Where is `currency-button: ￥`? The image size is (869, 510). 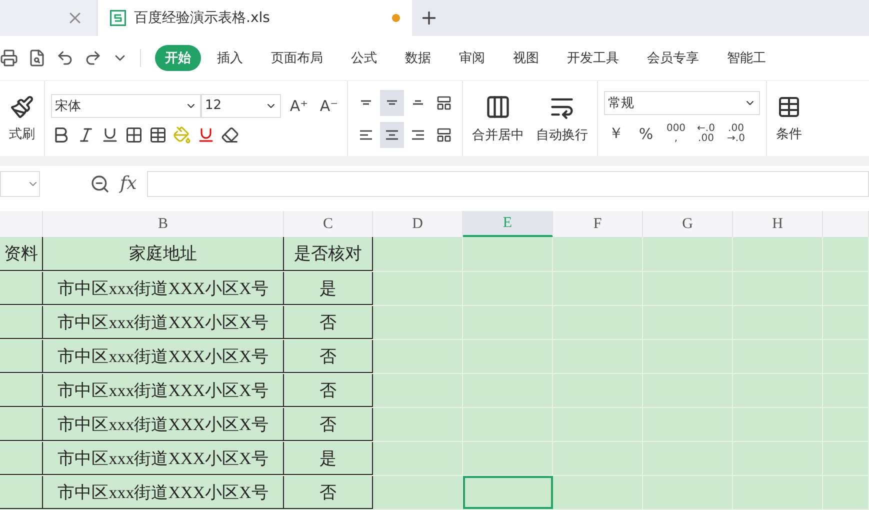
currency-button: ￥ is located at coordinates (616, 133).